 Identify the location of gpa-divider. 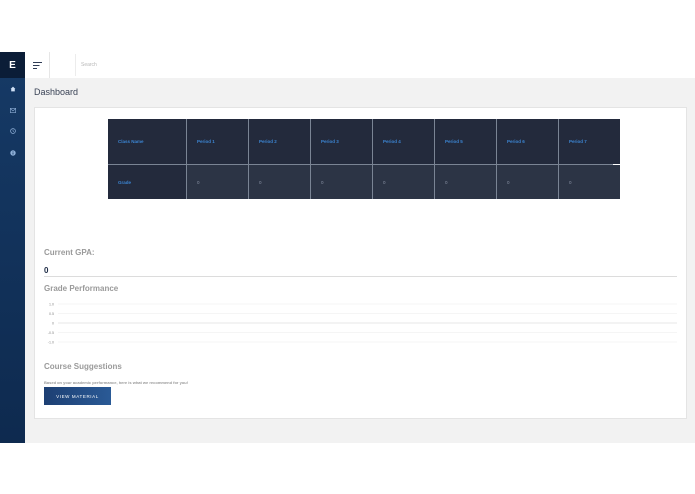
(360, 276).